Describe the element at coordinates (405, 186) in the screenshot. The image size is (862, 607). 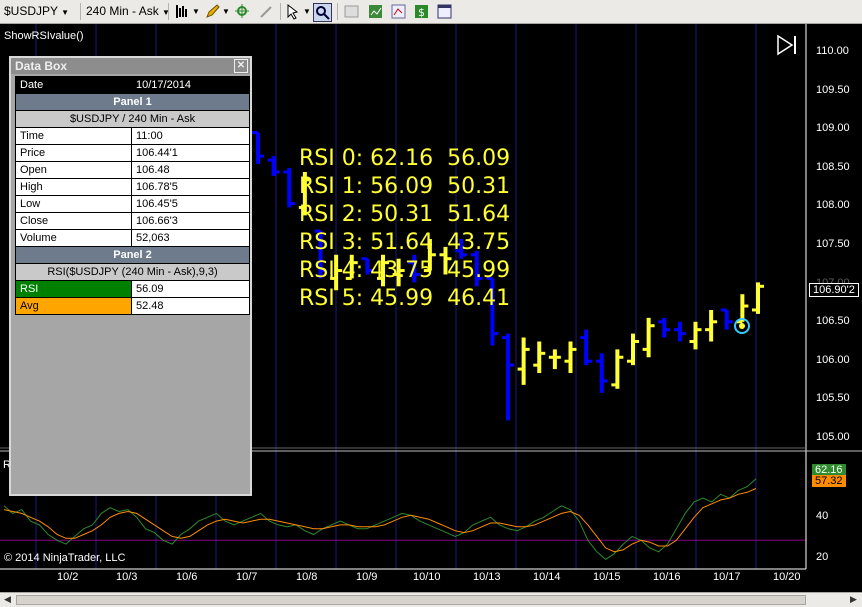
I see `rsi-line-1: RSI 1: 56.09 50.31` at that location.